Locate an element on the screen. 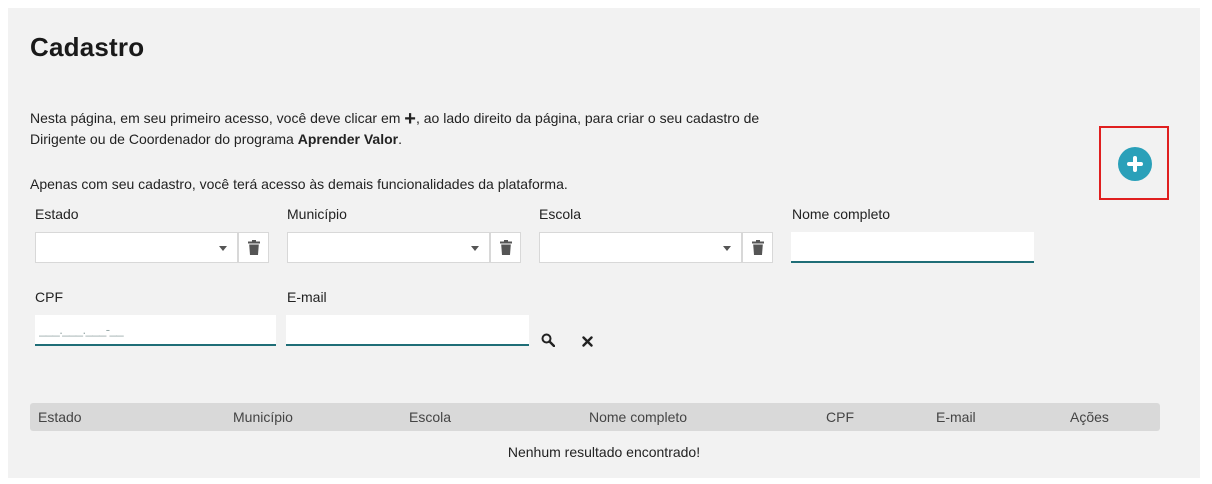 The image size is (1212, 484). estado-clear-button is located at coordinates (253, 247).